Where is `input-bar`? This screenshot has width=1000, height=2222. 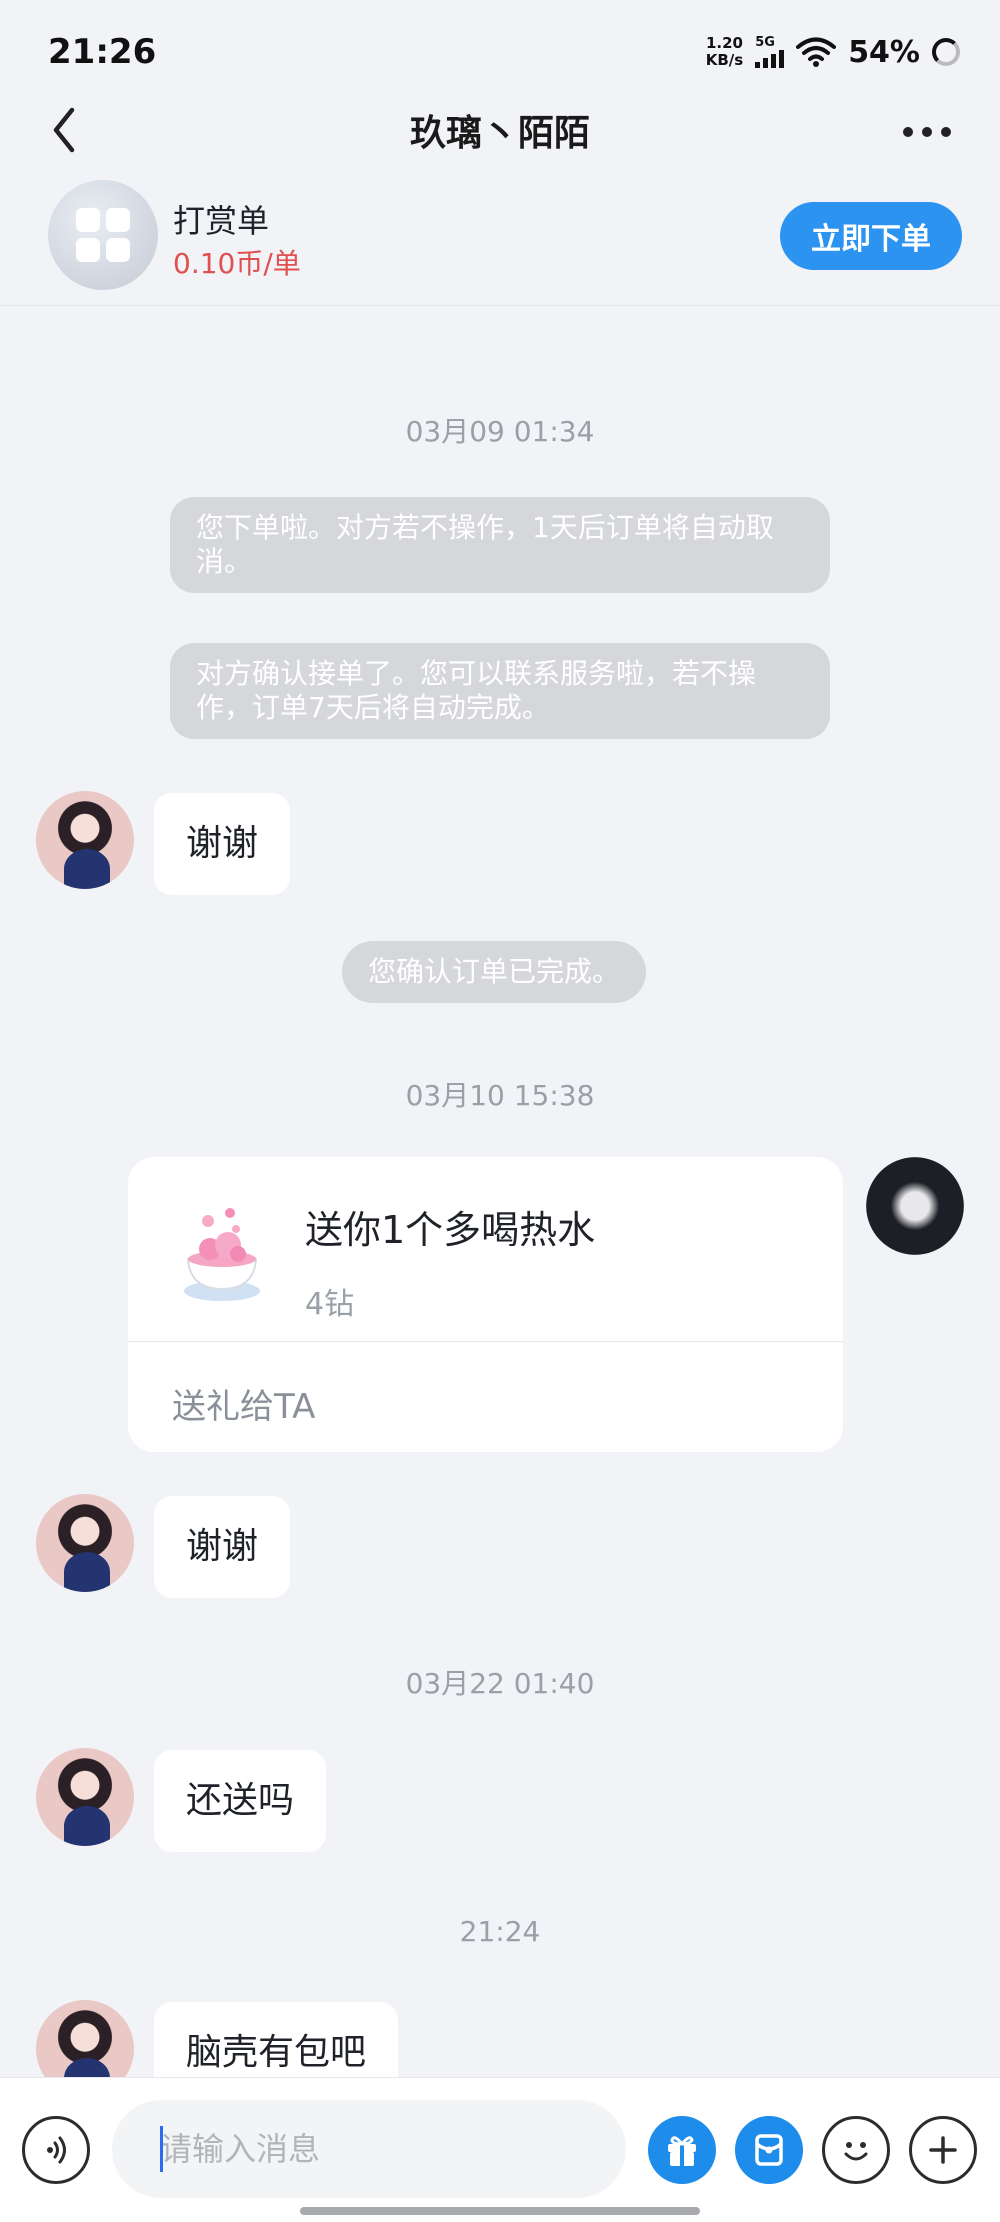
input-bar is located at coordinates (500, 2149).